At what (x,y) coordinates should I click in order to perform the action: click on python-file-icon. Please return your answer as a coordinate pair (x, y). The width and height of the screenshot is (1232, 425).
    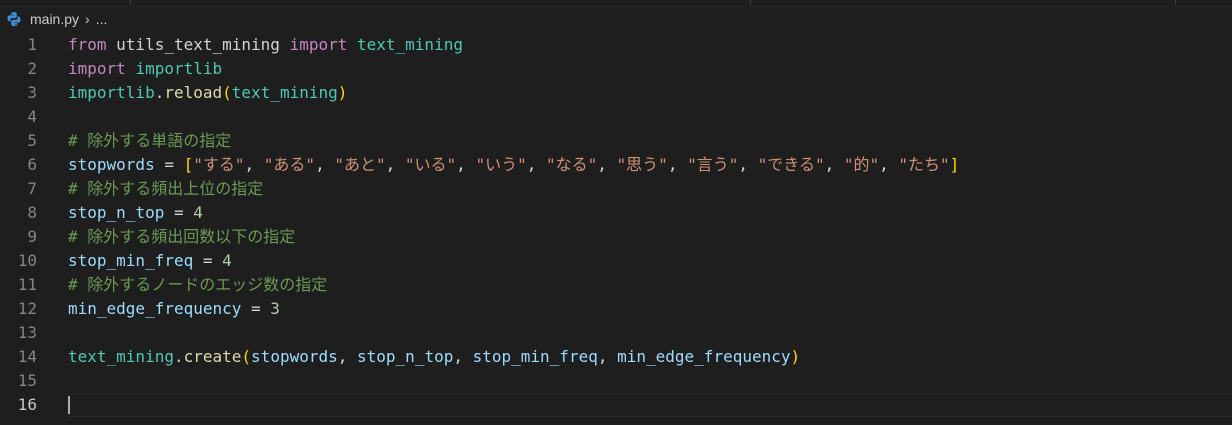
    Looking at the image, I should click on (14, 19).